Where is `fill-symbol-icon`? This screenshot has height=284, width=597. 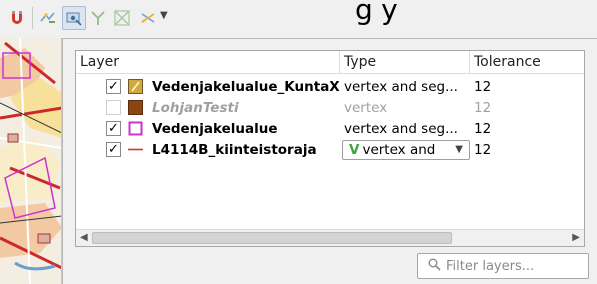 fill-symbol-icon is located at coordinates (135, 107).